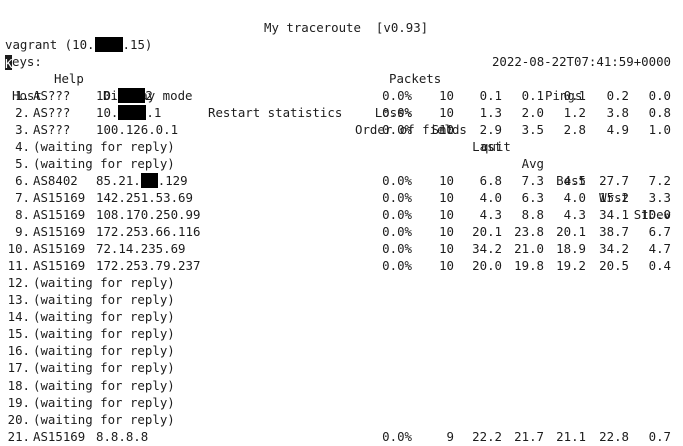 The width and height of the screenshot is (683, 446). Describe the element at coordinates (617, 130) in the screenshot. I see `stat-wrst: 4.9` at that location.